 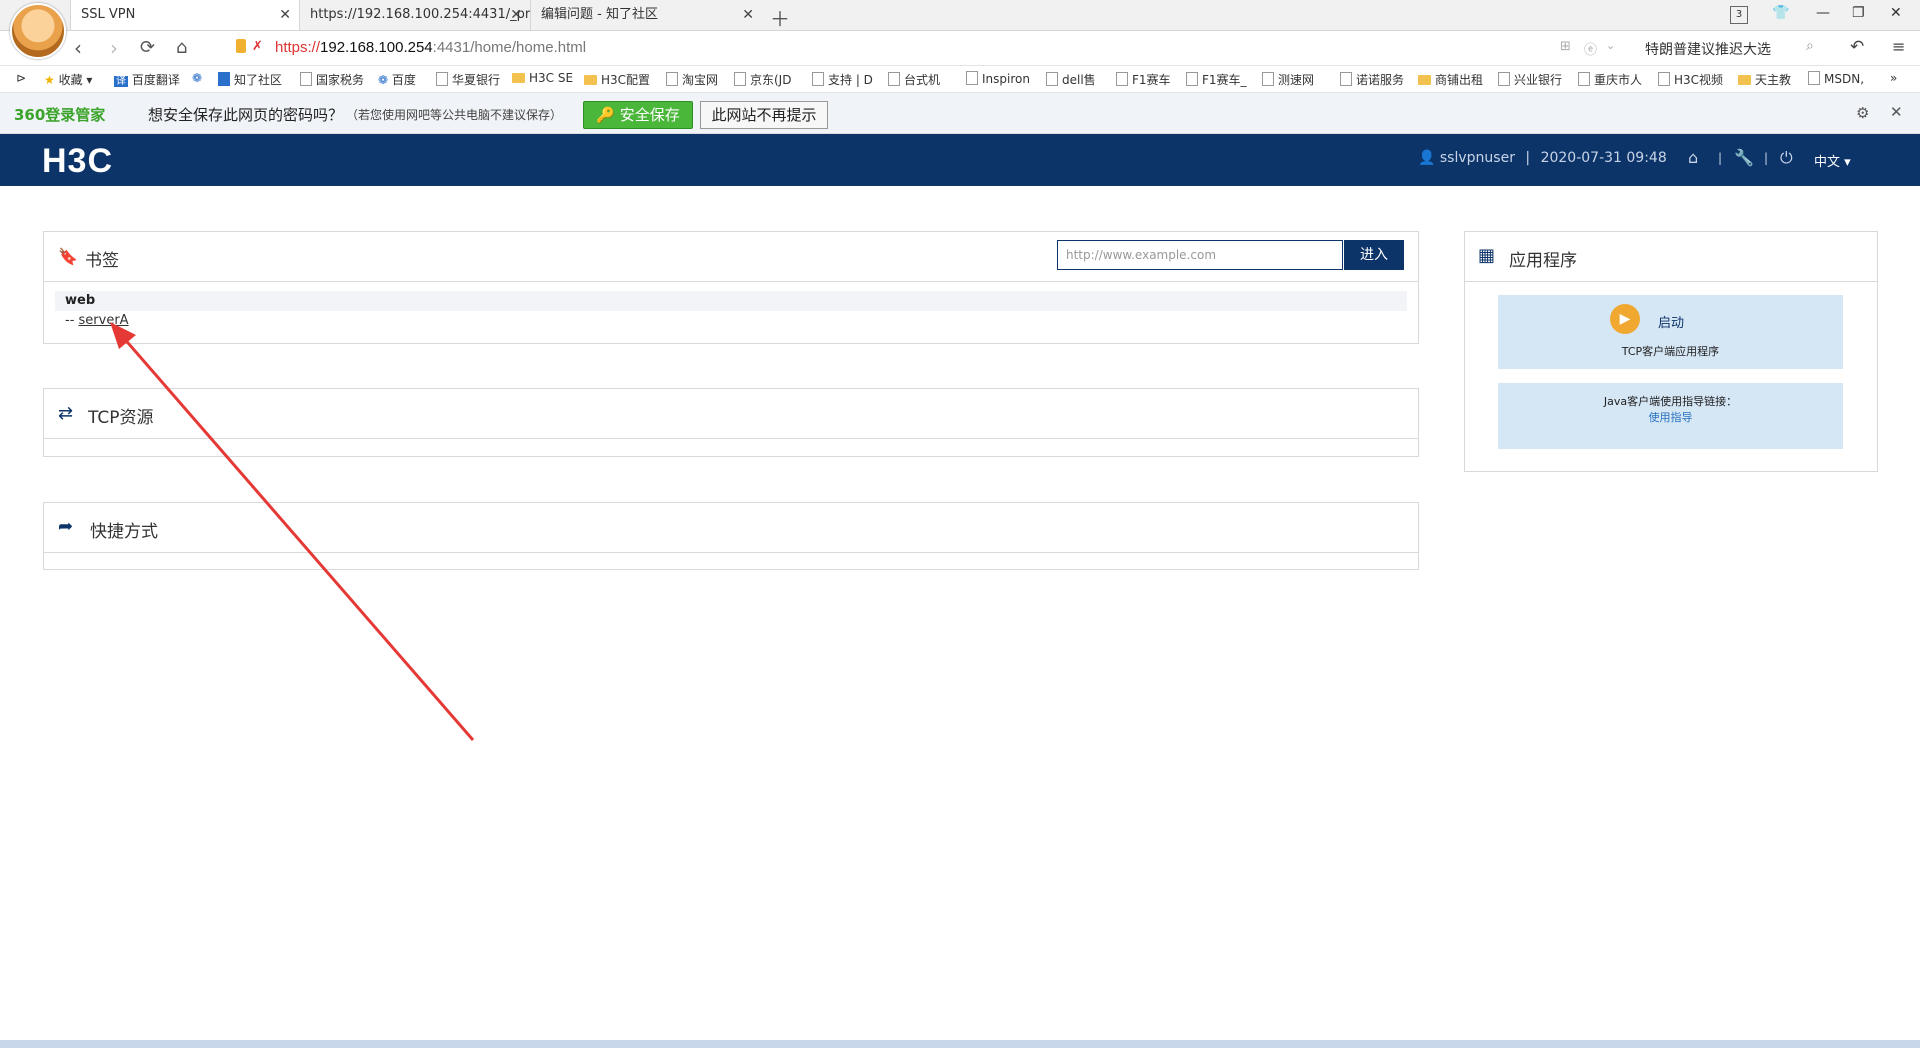 I want to click on windows-taskbar, so click(x=960, y=1044).